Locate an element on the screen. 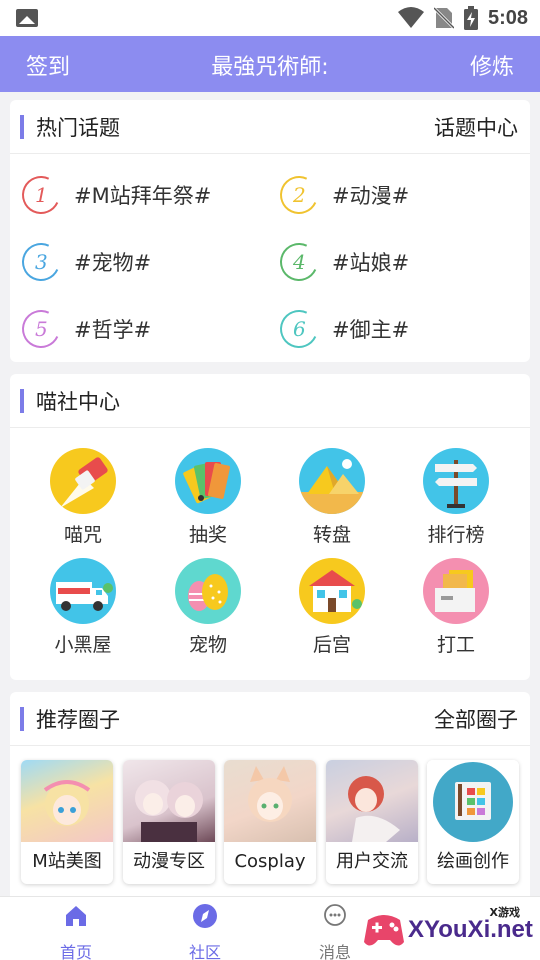  nav-label: 首页 is located at coordinates (75, 951).